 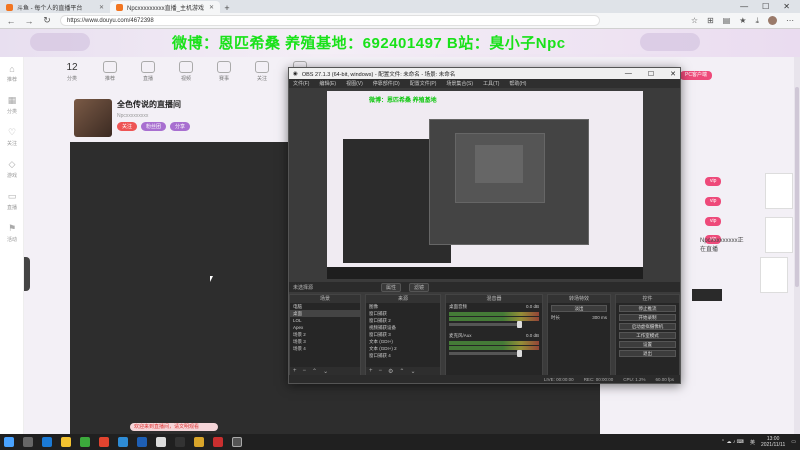 What do you see at coordinates (673, 74) in the screenshot?
I see `obs-close-icon: ✕` at bounding box center [673, 74].